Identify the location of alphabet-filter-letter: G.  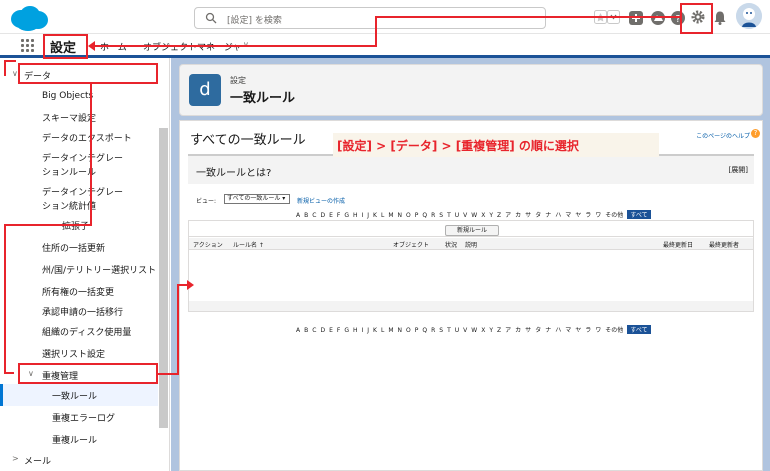
(346, 215).